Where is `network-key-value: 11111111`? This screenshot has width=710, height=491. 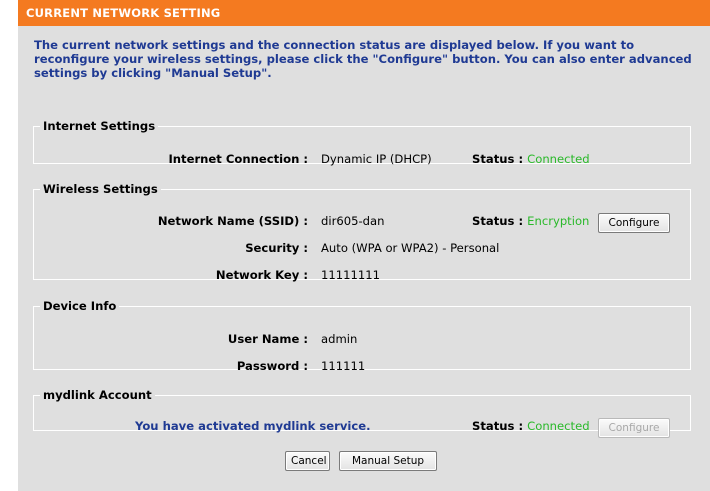 network-key-value: 11111111 is located at coordinates (351, 275).